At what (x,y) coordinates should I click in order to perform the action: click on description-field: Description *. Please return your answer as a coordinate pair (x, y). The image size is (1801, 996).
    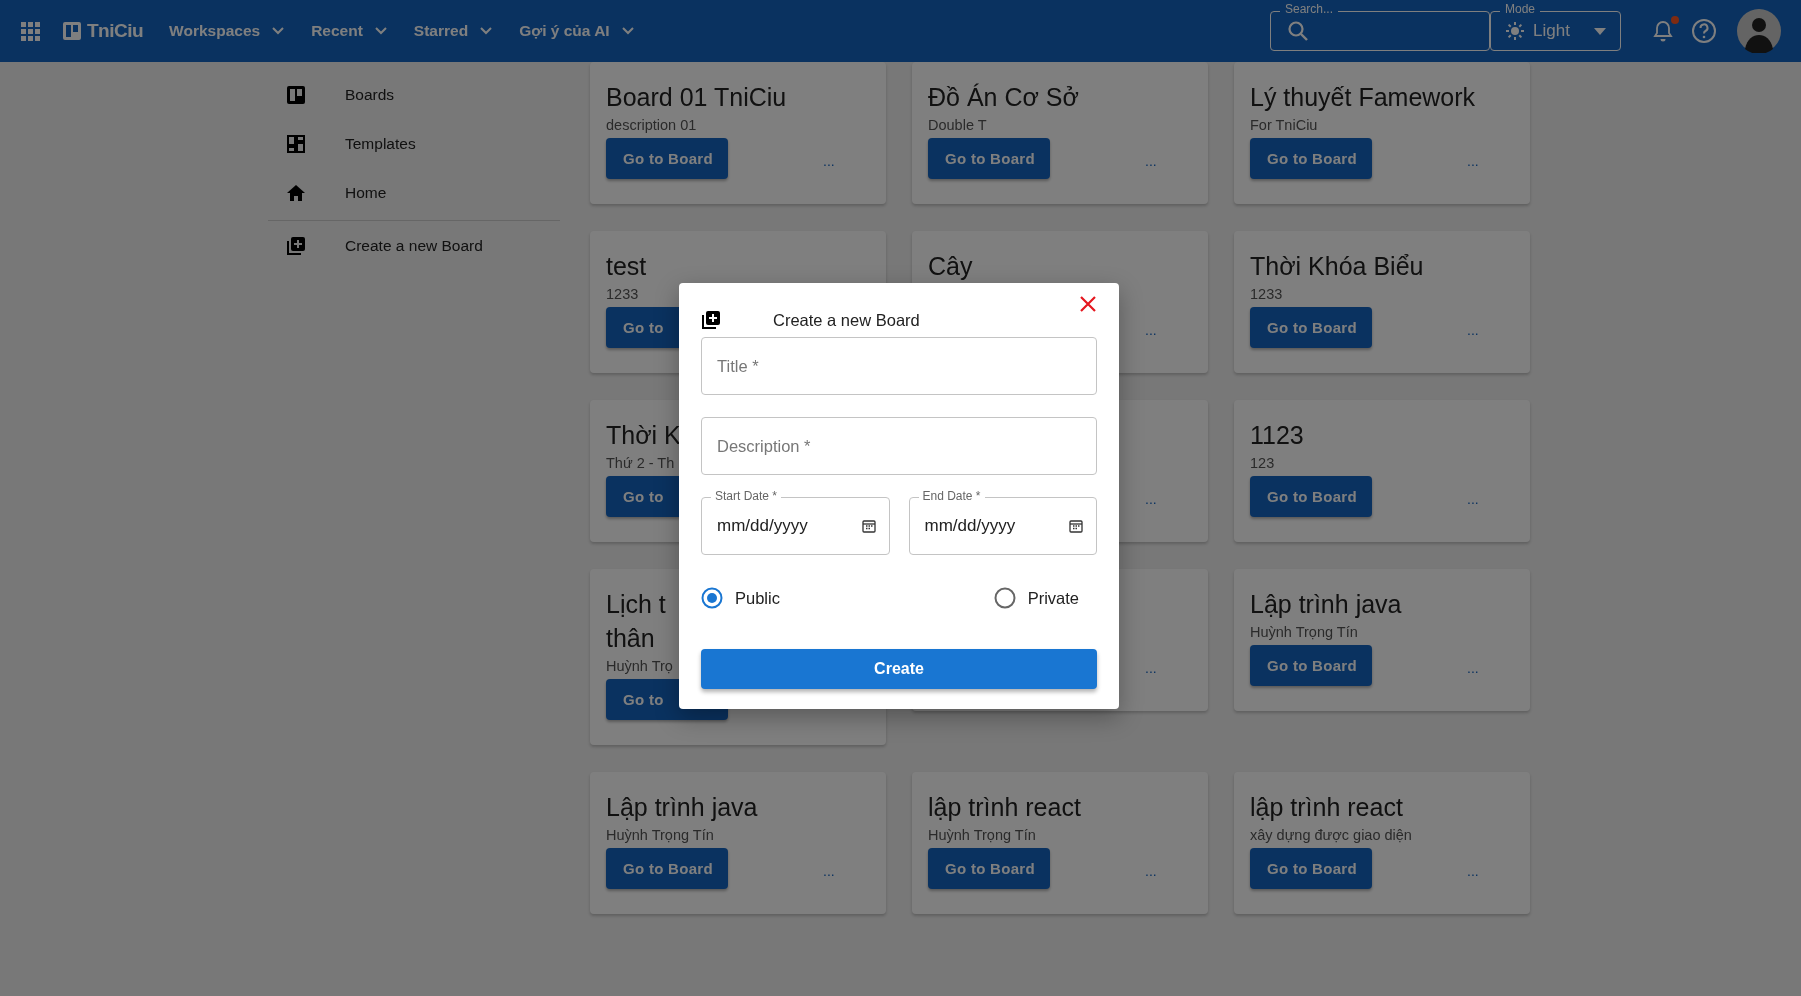
    Looking at the image, I should click on (899, 446).